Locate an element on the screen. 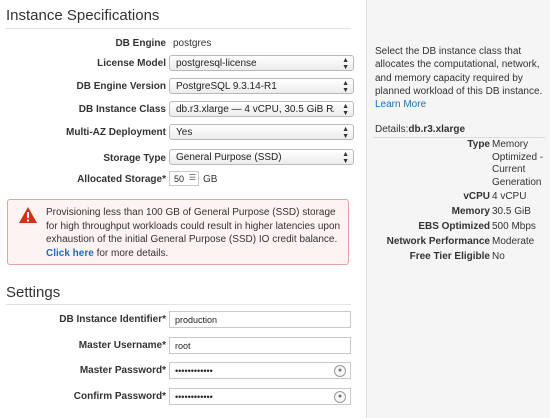 This screenshot has width=550, height=418. allocated-storage-label: Allocated Storage* is located at coordinates (121, 179).